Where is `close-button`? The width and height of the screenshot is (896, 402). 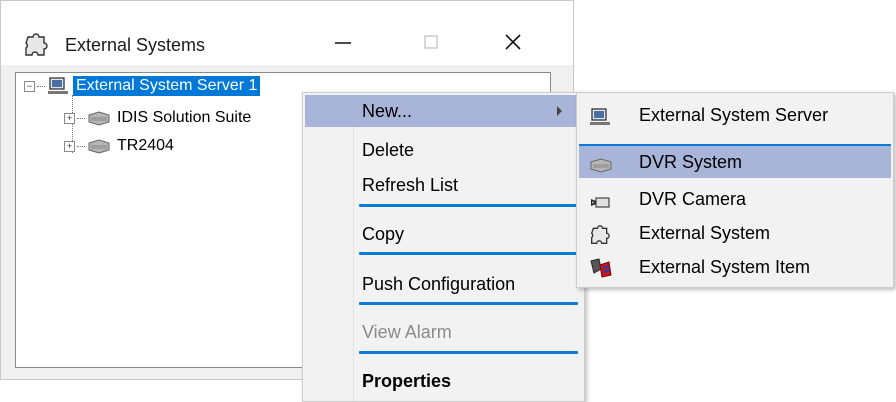
close-button is located at coordinates (513, 43).